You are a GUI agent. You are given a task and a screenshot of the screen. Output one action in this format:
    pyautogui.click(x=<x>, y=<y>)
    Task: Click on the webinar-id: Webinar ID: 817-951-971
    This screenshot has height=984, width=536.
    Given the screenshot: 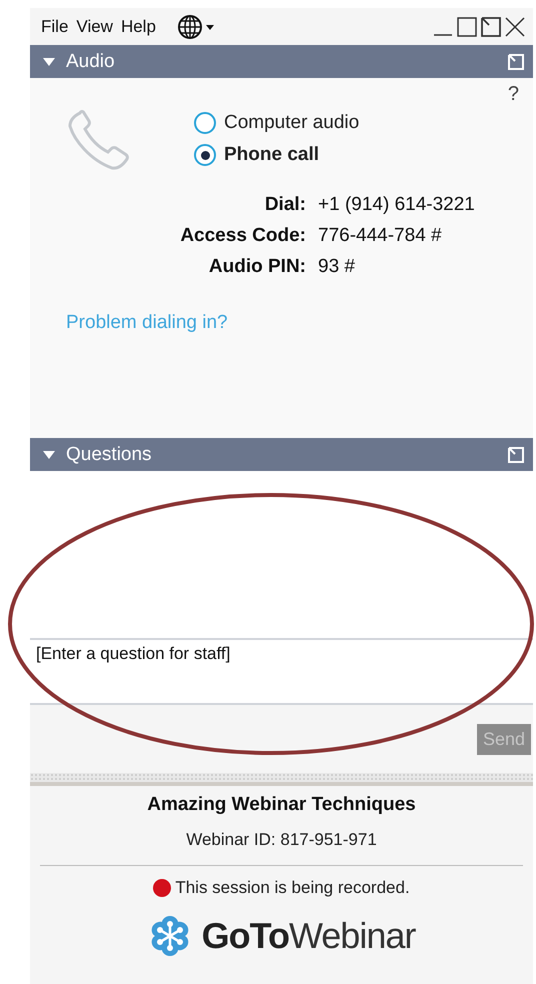 What is the action you would take?
    pyautogui.click(x=281, y=840)
    